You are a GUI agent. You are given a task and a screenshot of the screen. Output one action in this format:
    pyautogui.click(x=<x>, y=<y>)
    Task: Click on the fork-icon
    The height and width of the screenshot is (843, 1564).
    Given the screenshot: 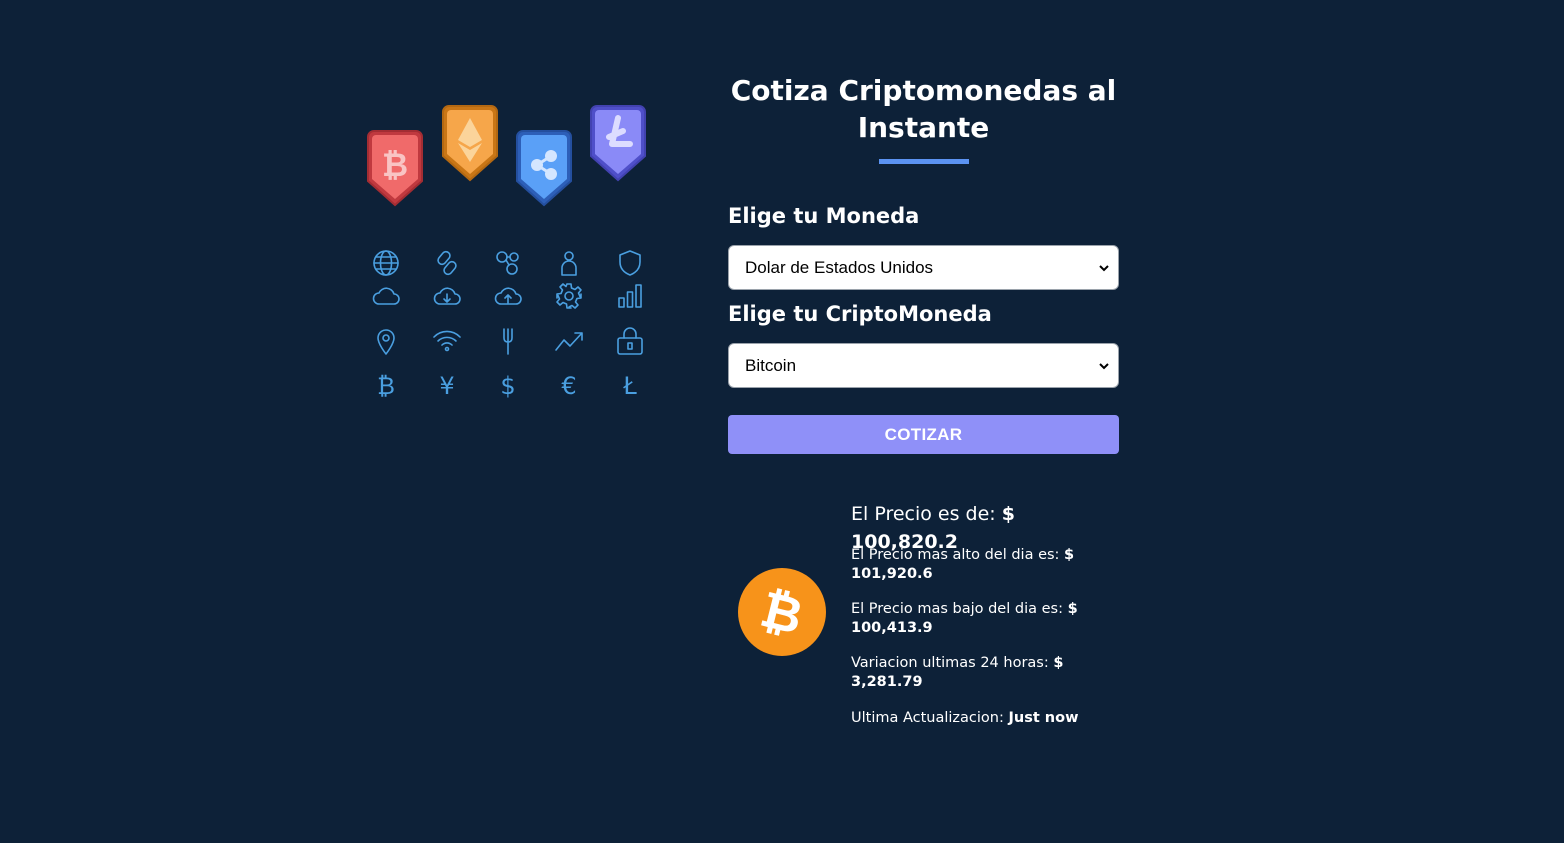 What is the action you would take?
    pyautogui.click(x=508, y=340)
    